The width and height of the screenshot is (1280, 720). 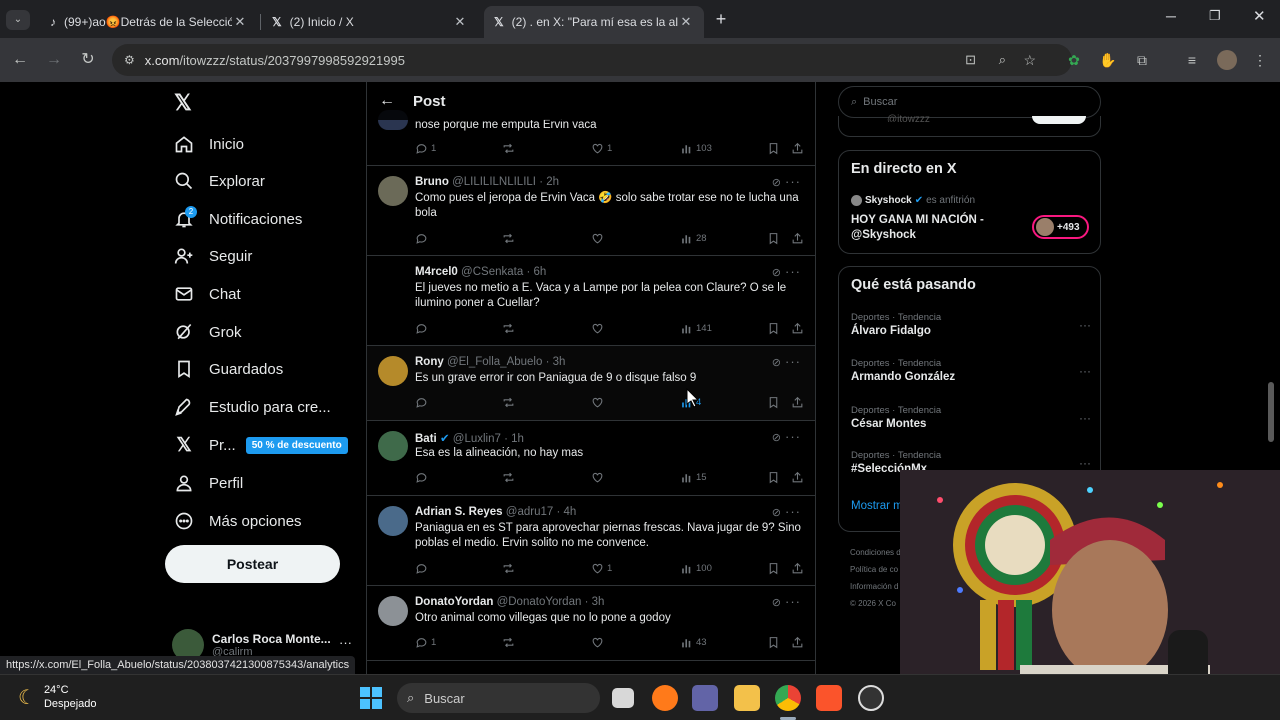 What do you see at coordinates (371, 698) in the screenshot?
I see `windows-start-icon` at bounding box center [371, 698].